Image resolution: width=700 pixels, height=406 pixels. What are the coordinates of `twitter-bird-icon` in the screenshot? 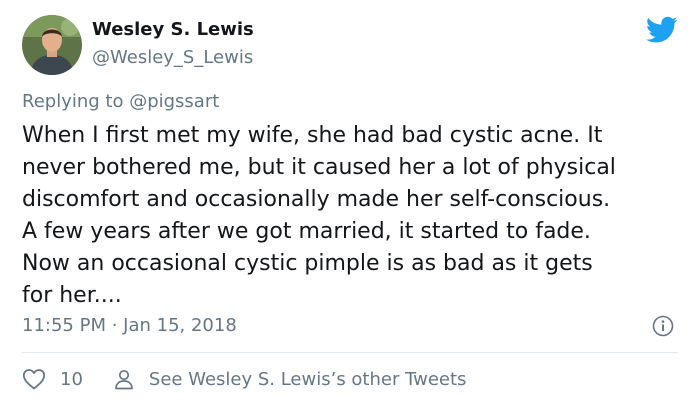 It's located at (662, 30).